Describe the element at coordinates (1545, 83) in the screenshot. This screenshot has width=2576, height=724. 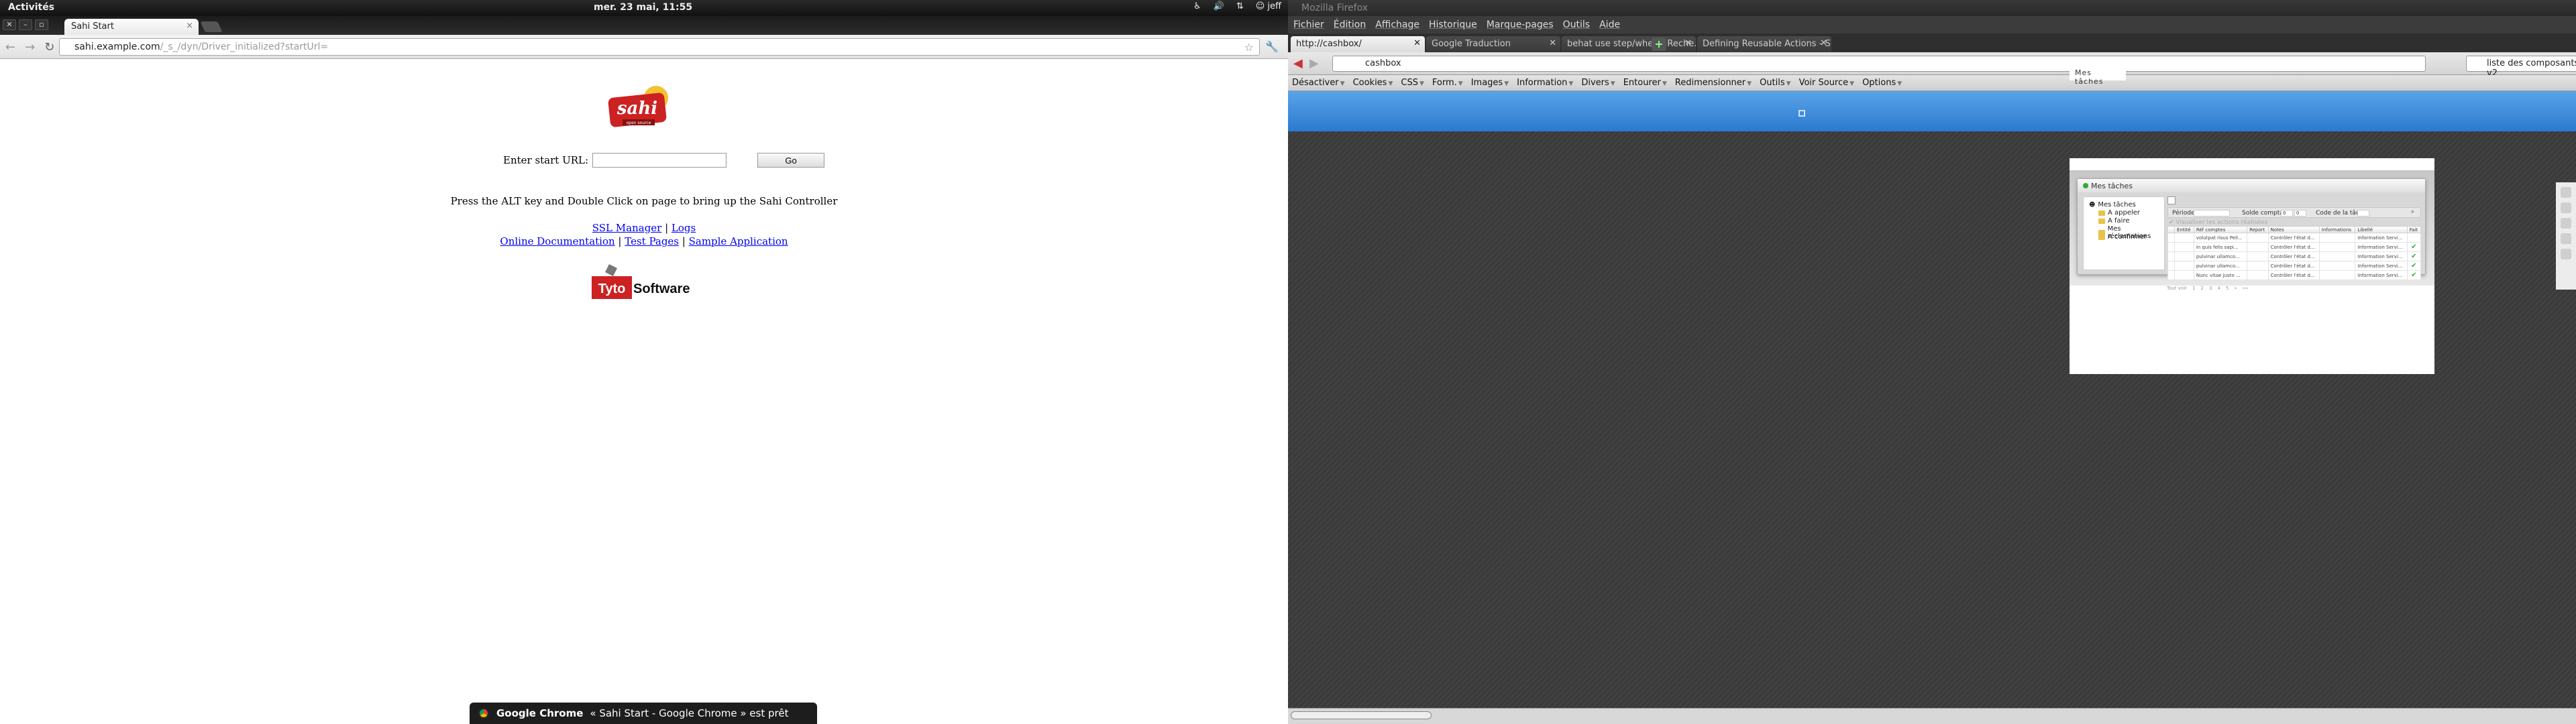
I see `wd-information: Information ▼` at that location.